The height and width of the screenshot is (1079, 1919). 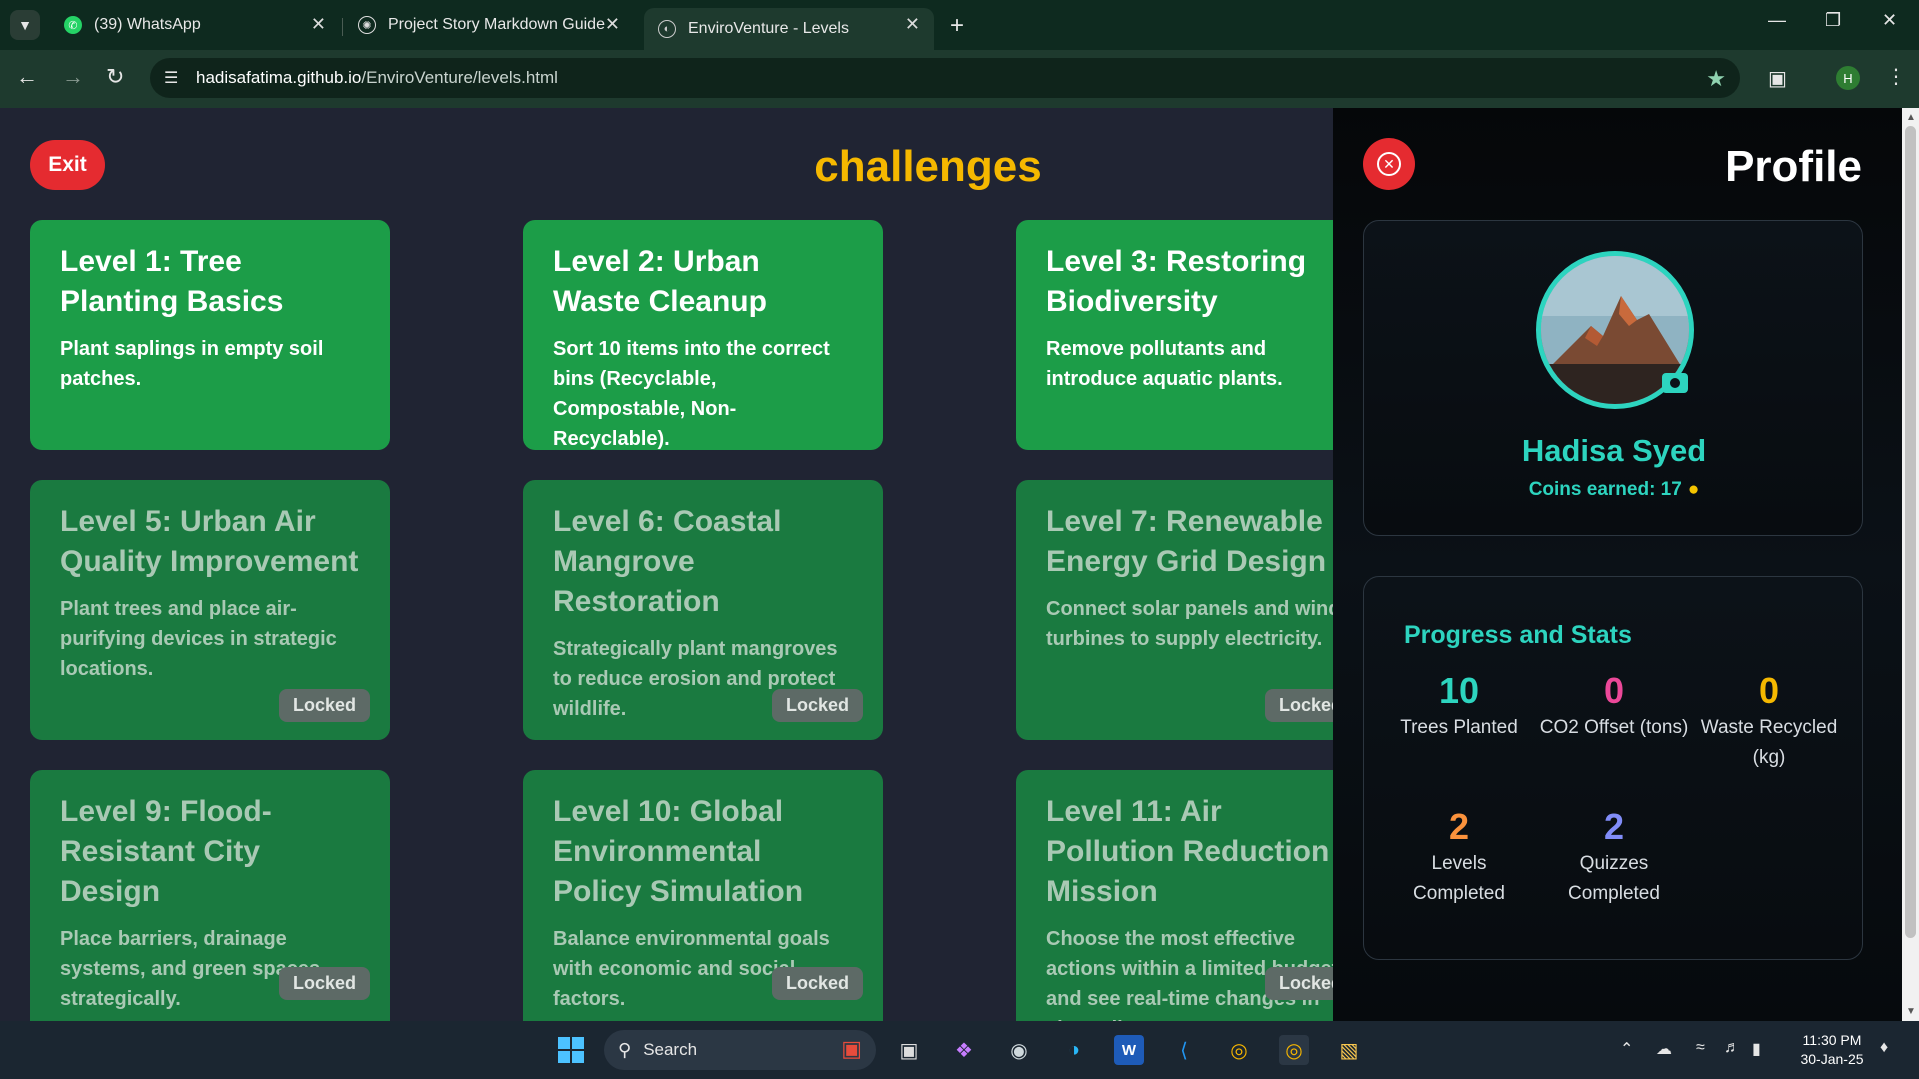 I want to click on tab-search-button: ▼, so click(x=25, y=25).